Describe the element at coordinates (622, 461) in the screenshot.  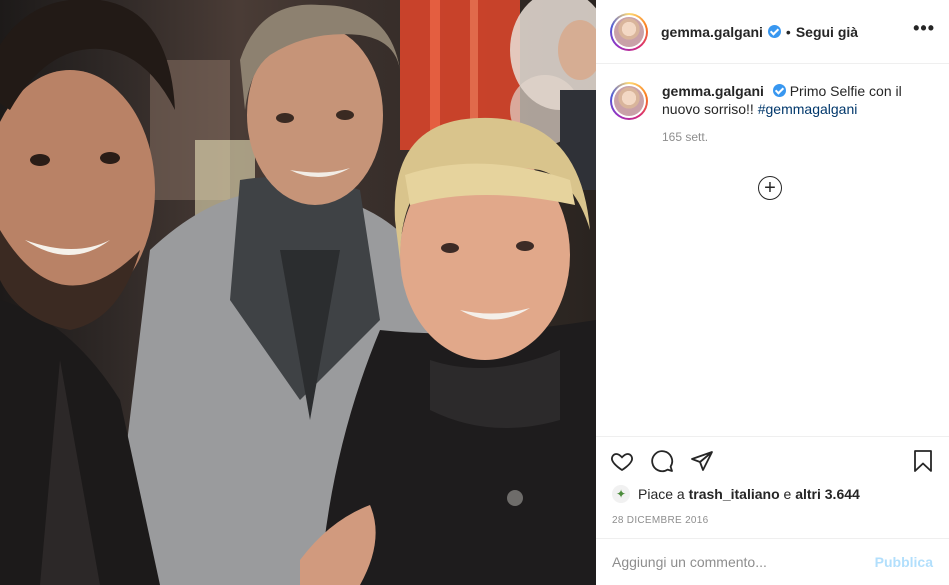
I see `heart-icon` at that location.